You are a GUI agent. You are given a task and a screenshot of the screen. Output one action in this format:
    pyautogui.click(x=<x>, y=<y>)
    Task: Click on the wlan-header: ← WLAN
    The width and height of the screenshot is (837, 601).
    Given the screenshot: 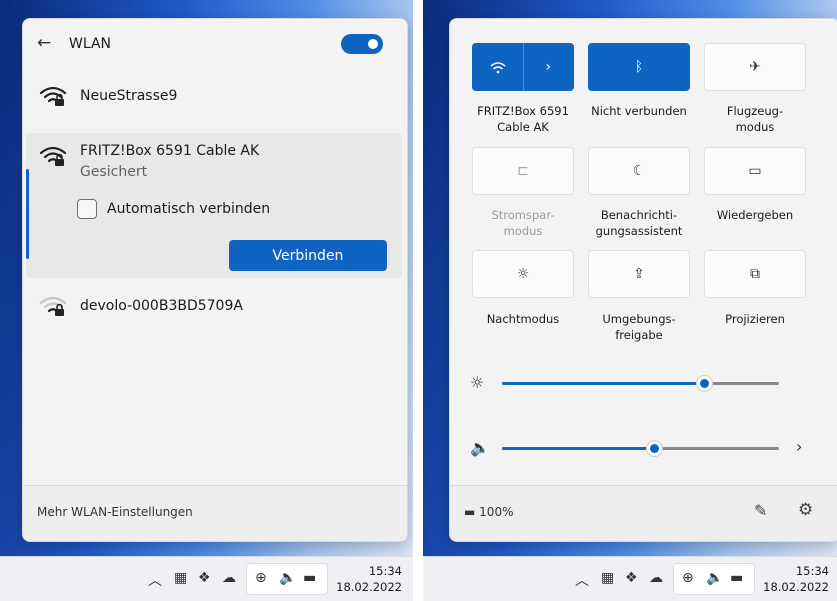 What is the action you would take?
    pyautogui.click(x=215, y=44)
    